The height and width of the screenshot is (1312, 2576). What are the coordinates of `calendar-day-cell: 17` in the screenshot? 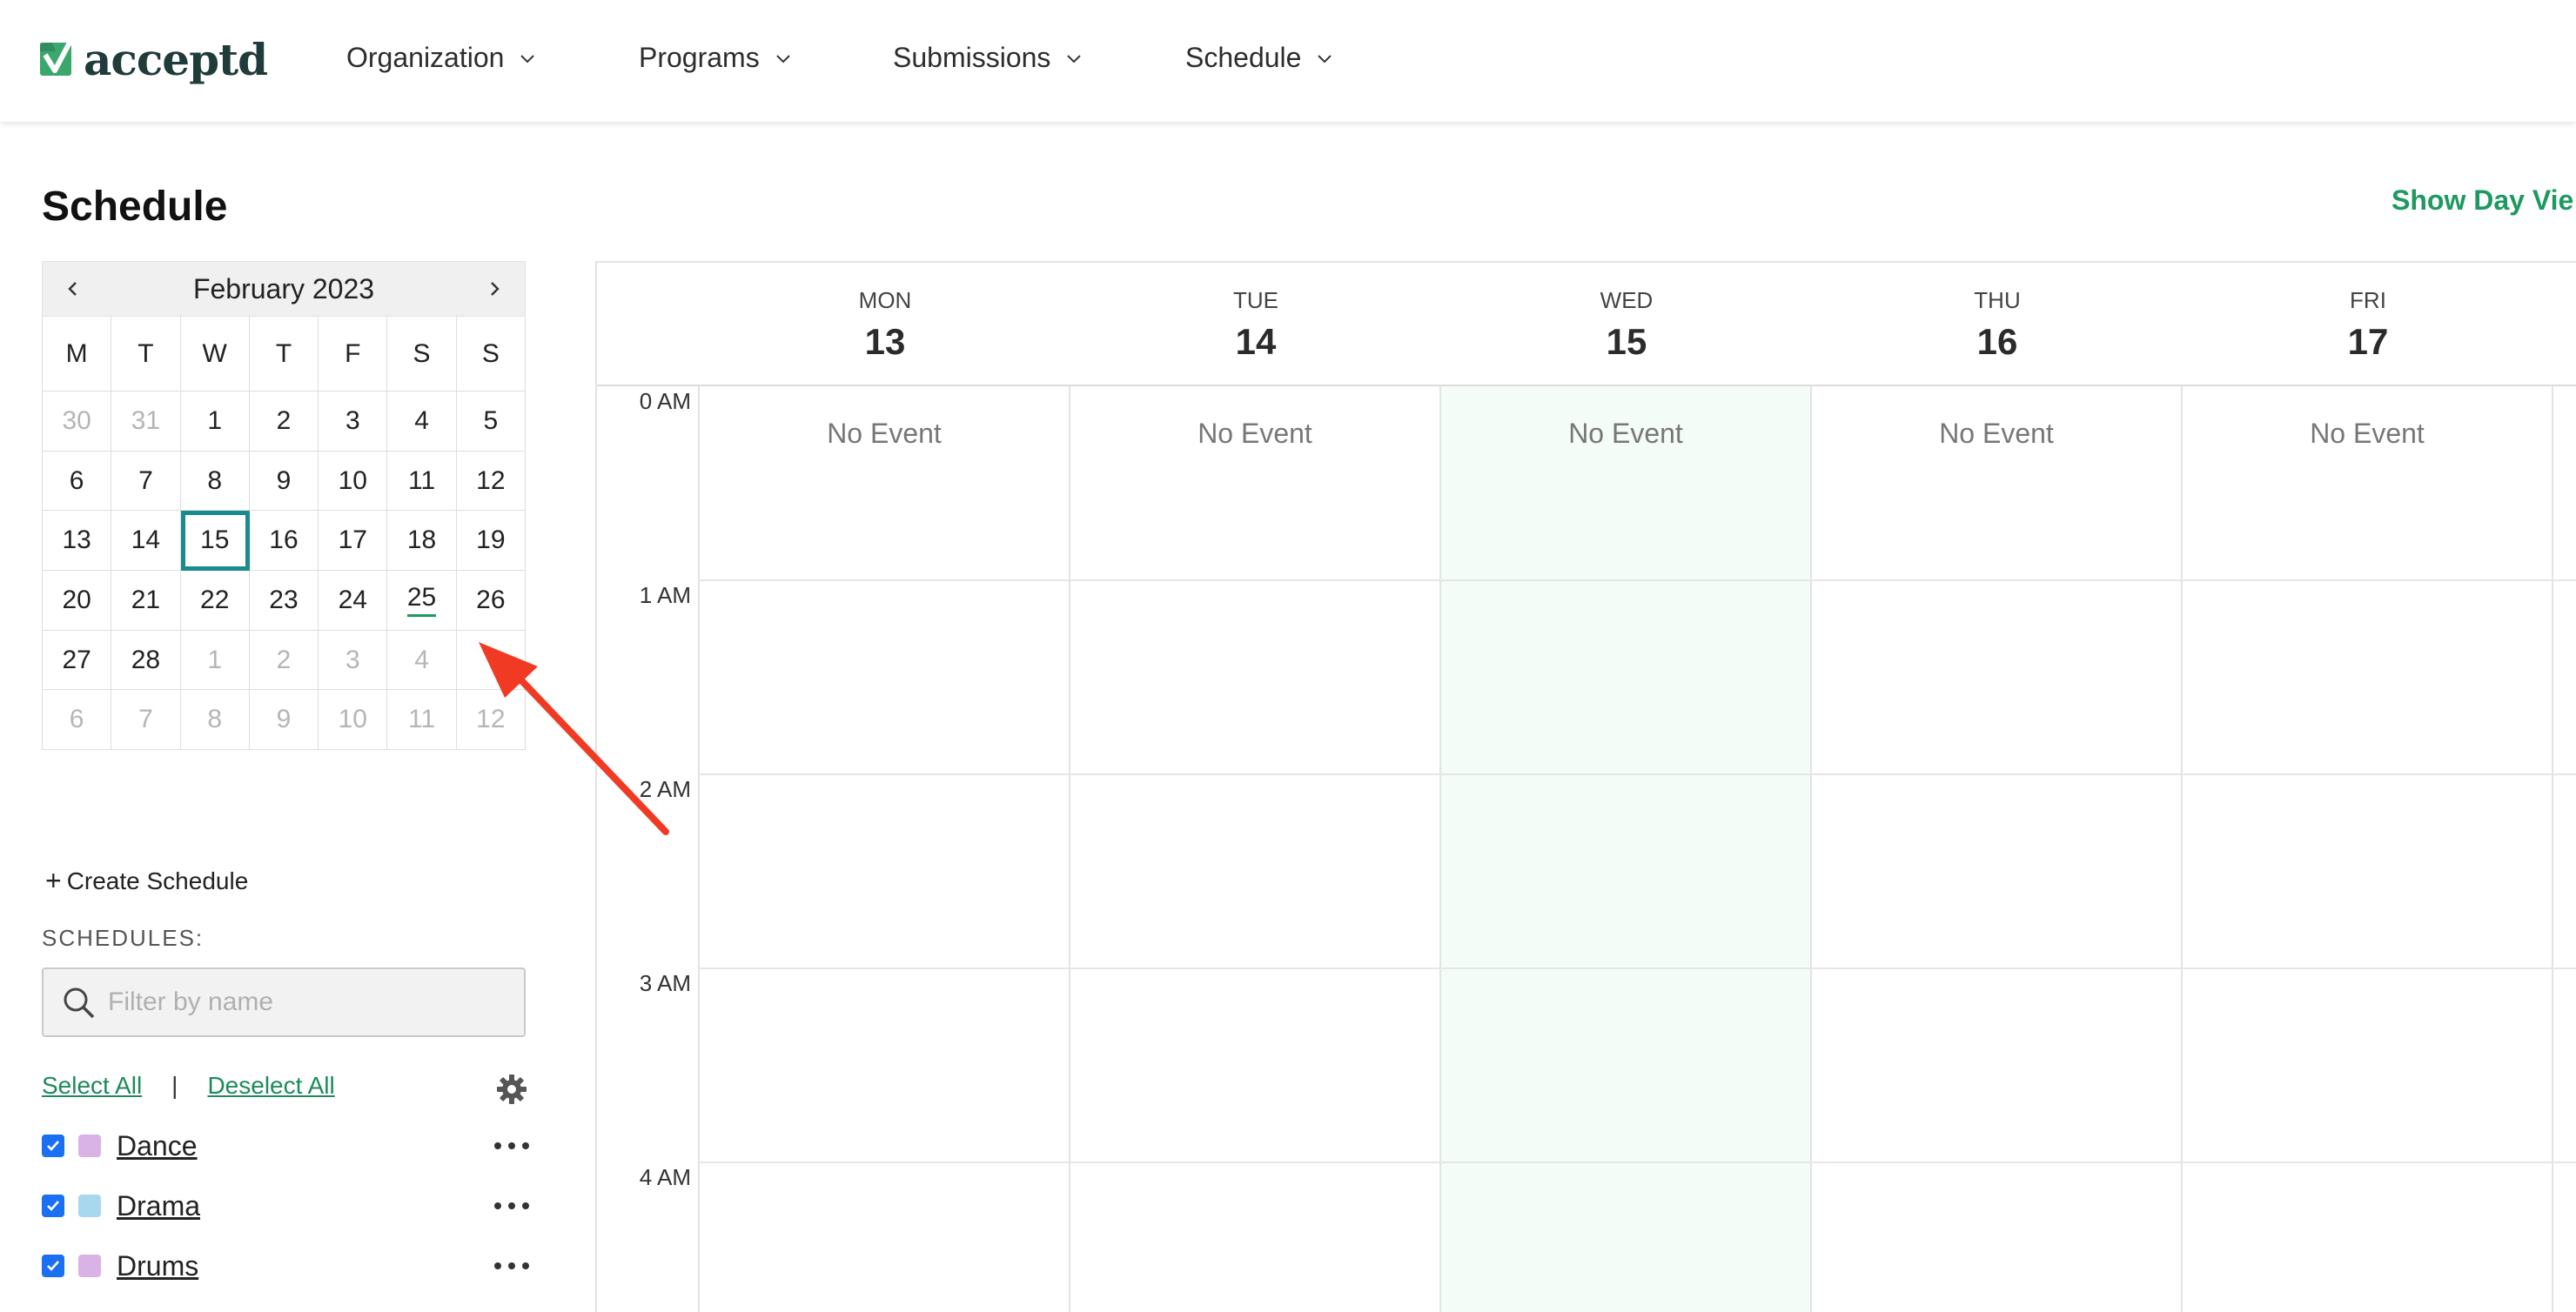 It's located at (353, 541).